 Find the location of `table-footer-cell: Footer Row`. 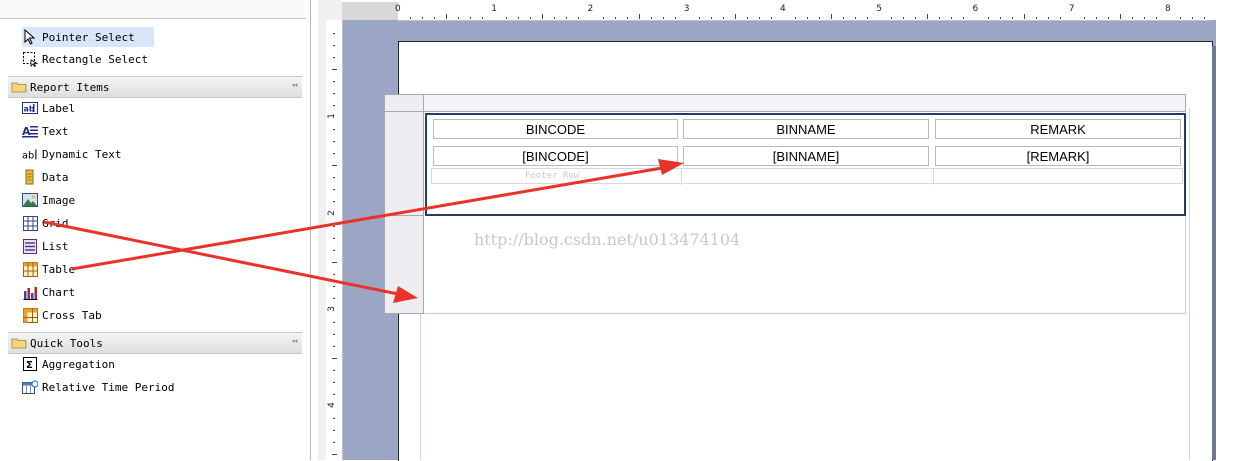

table-footer-cell: Footer Row is located at coordinates (557, 177).